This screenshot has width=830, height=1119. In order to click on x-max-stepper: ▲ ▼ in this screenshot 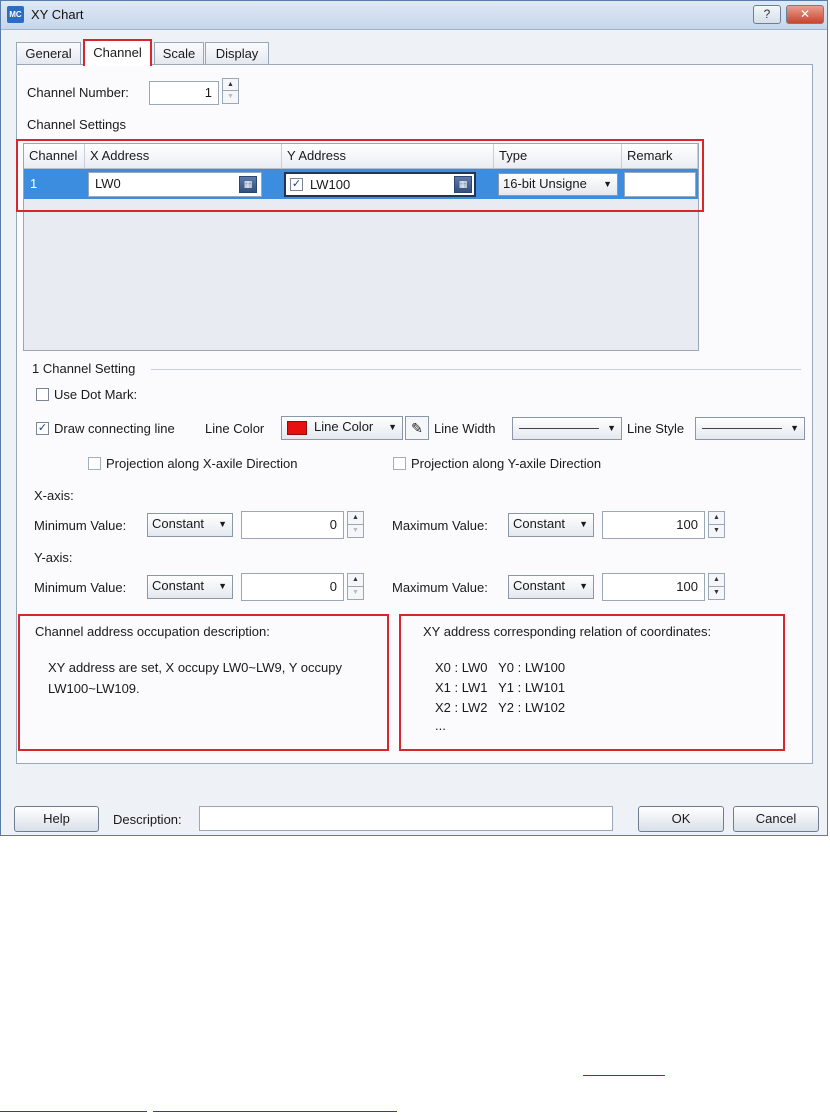, I will do `click(716, 524)`.